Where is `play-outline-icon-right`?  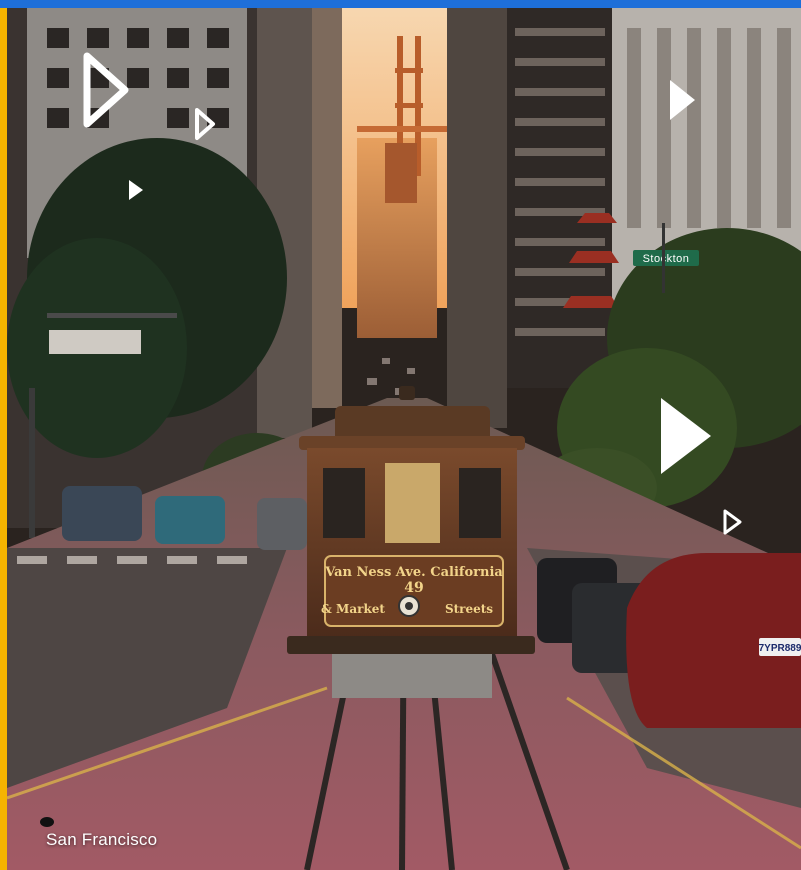 play-outline-icon-right is located at coordinates (732, 522).